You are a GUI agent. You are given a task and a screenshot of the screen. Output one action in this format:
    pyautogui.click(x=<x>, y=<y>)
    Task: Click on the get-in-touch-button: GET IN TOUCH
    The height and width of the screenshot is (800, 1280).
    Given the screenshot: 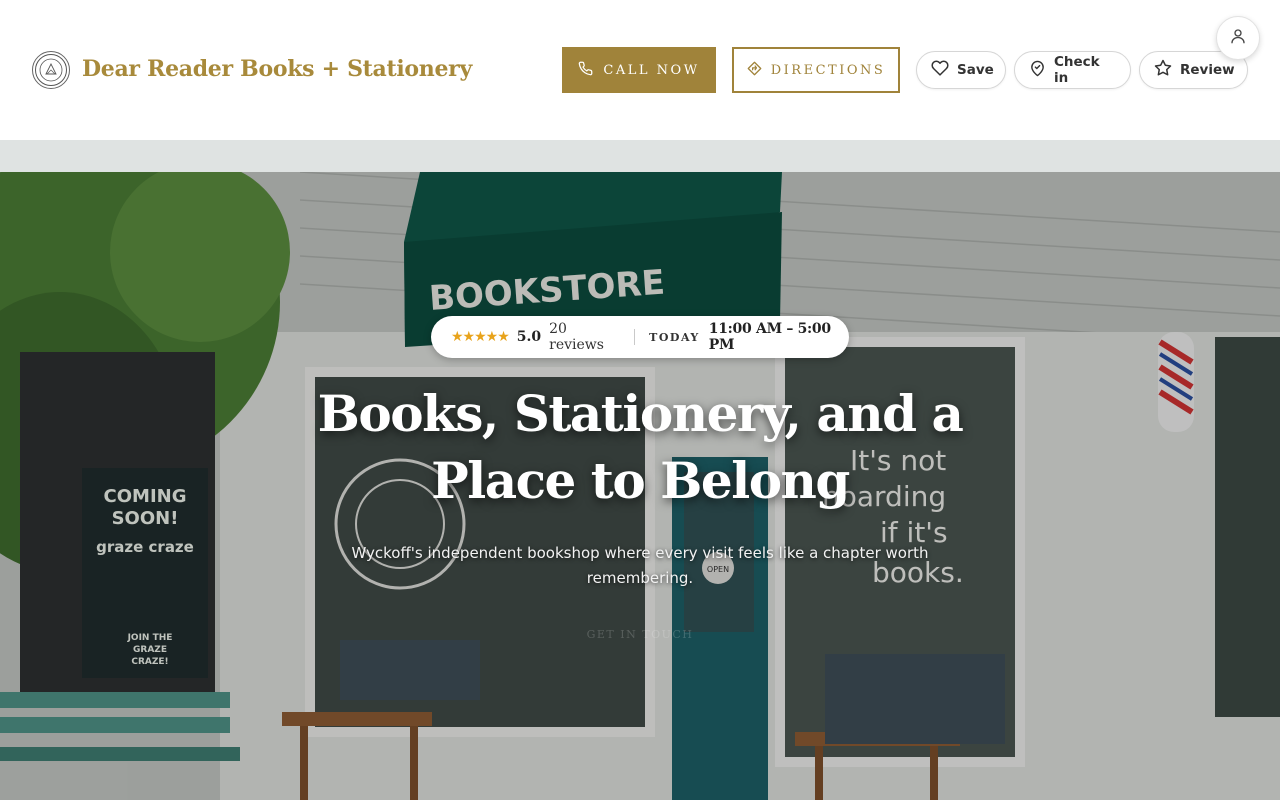 What is the action you would take?
    pyautogui.click(x=640, y=634)
    